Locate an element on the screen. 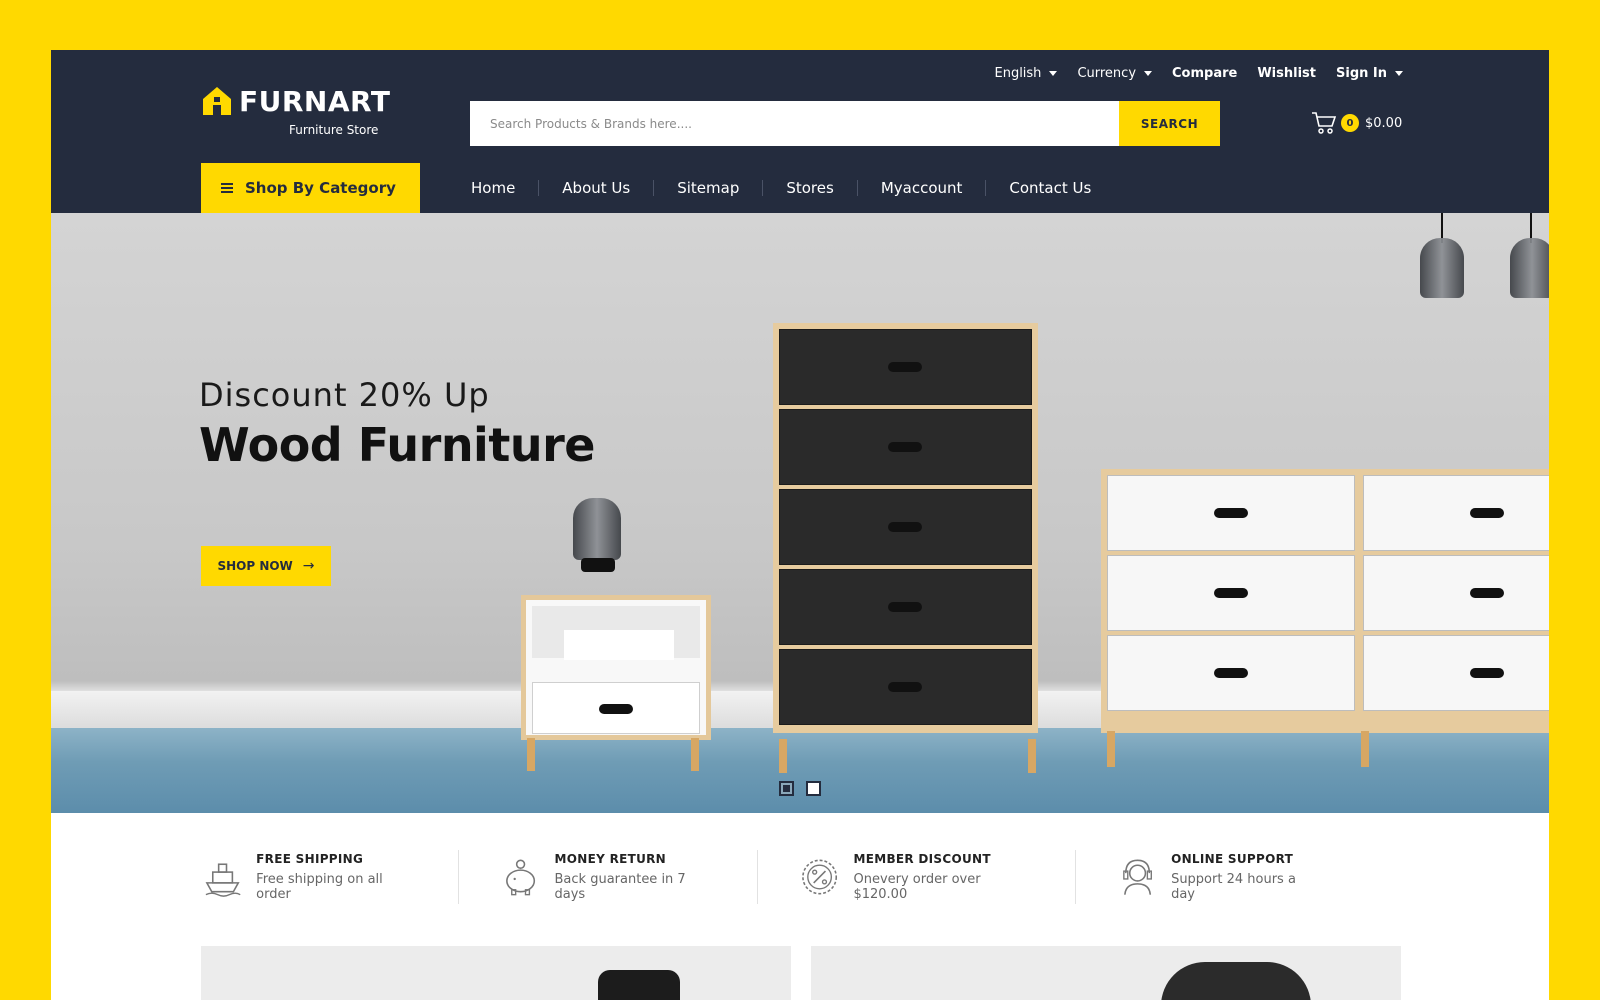 This screenshot has height=1000, width=1600. feature-online-support: ONLINE SUPPORT Support 24 hours a day is located at coordinates (1238, 877).